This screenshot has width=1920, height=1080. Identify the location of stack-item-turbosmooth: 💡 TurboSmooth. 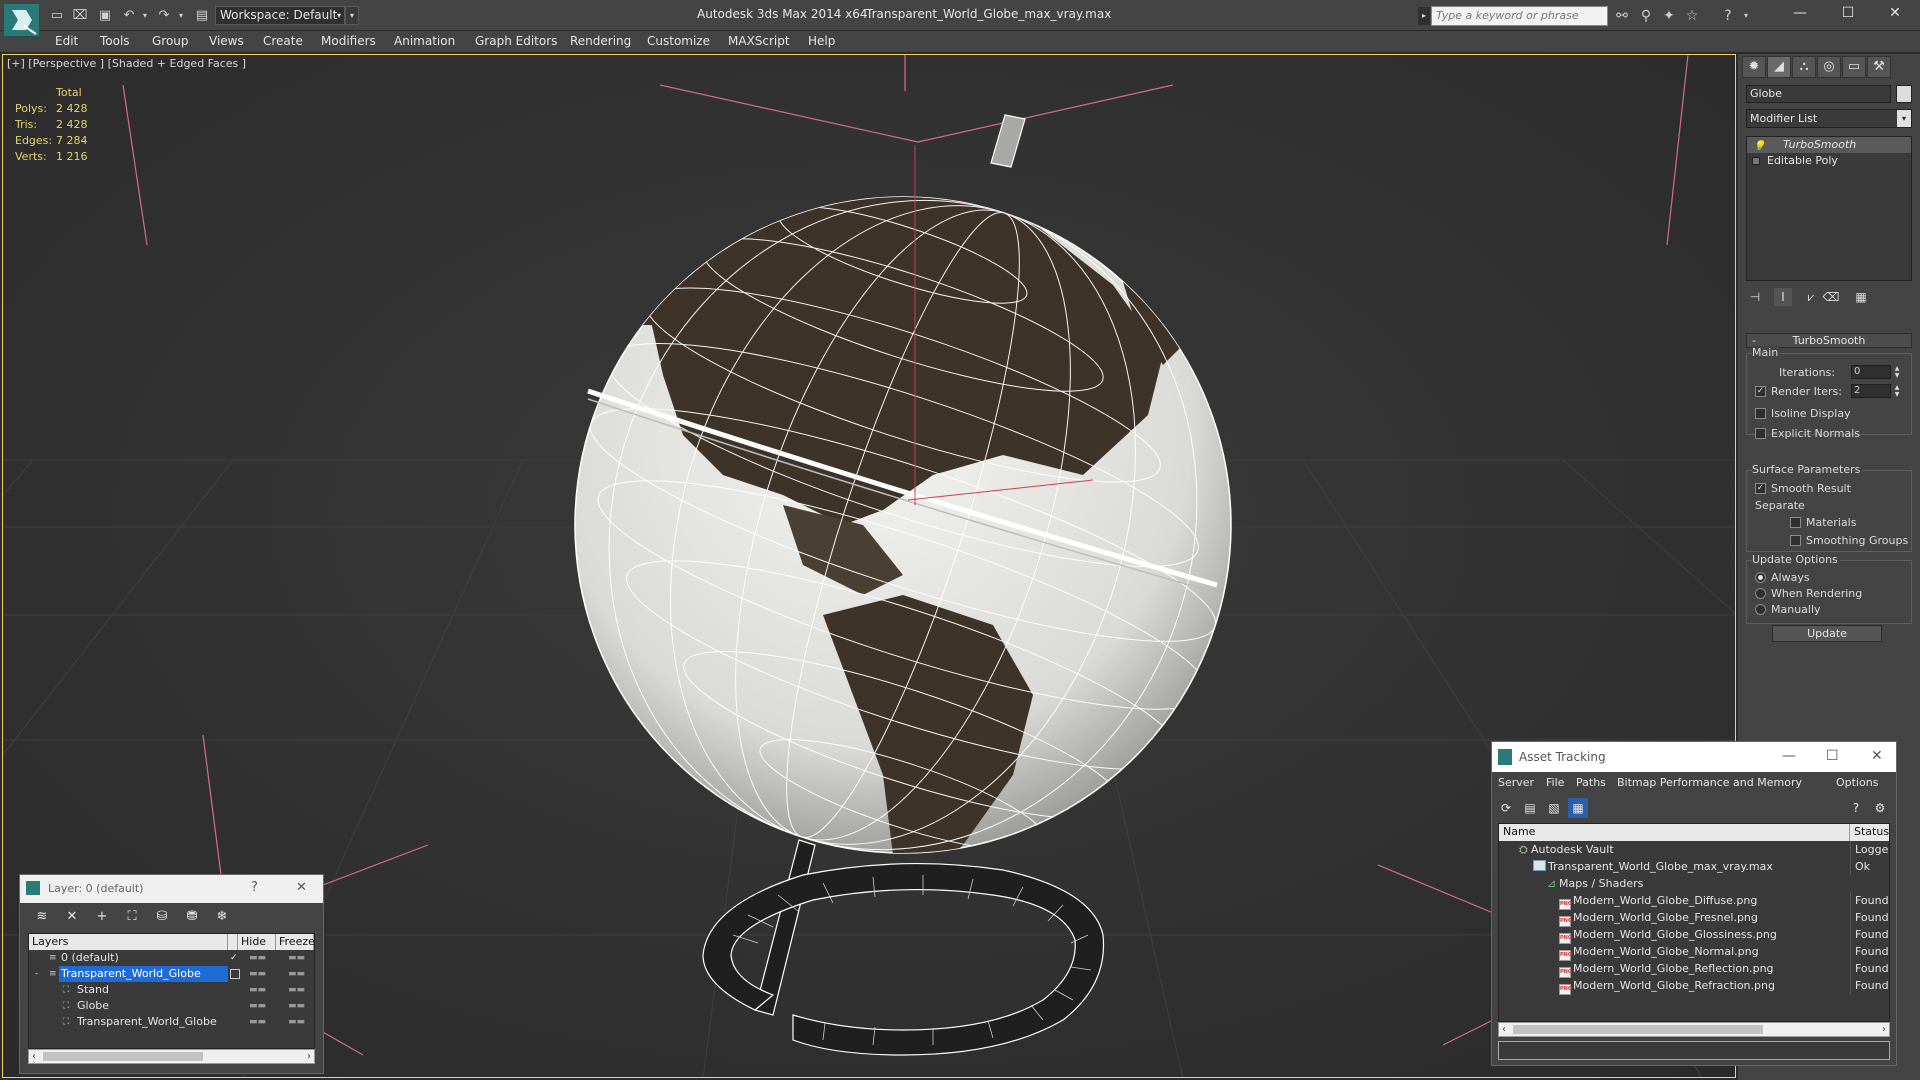
(1829, 145).